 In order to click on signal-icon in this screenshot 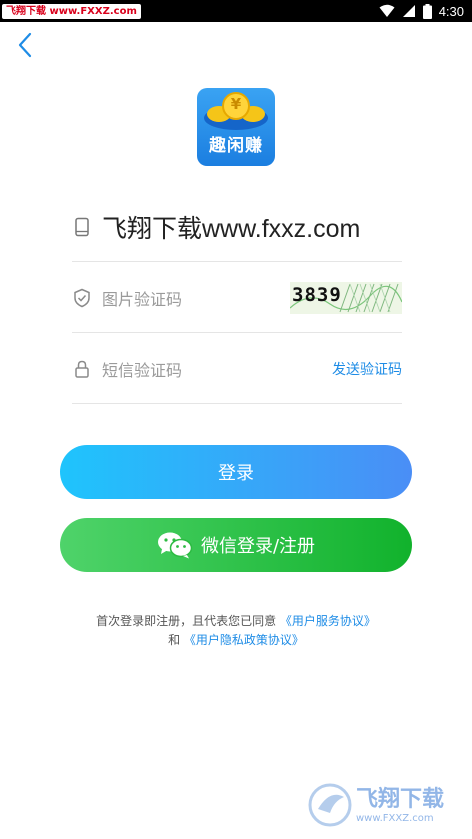, I will do `click(408, 11)`.